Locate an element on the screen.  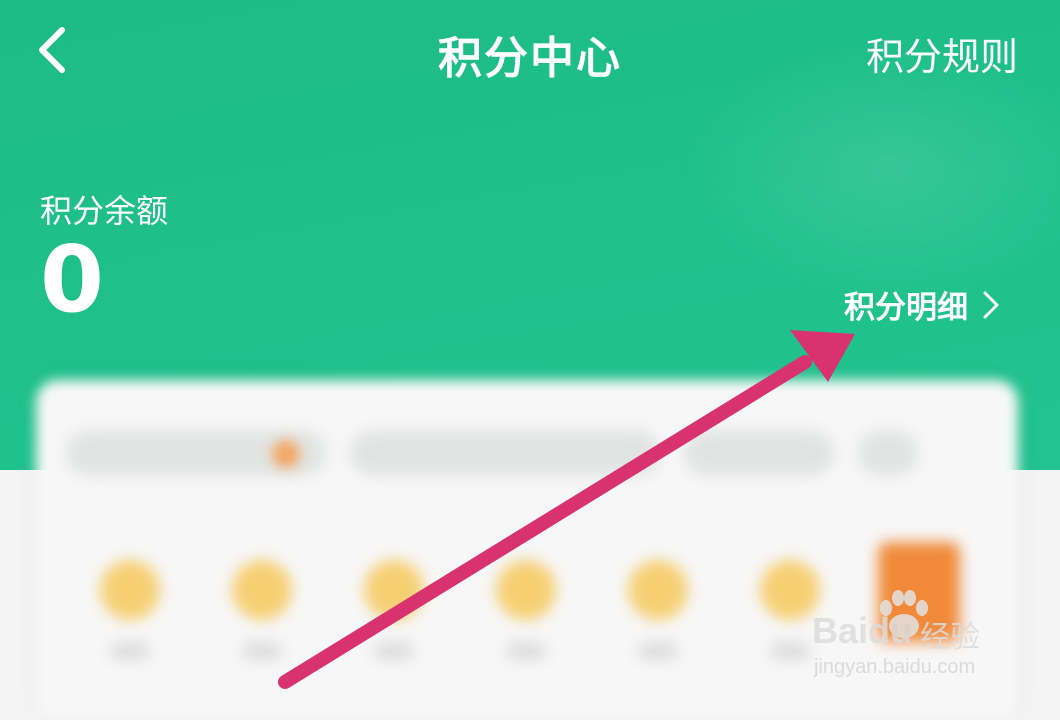
blurred-badge is located at coordinates (286, 454).